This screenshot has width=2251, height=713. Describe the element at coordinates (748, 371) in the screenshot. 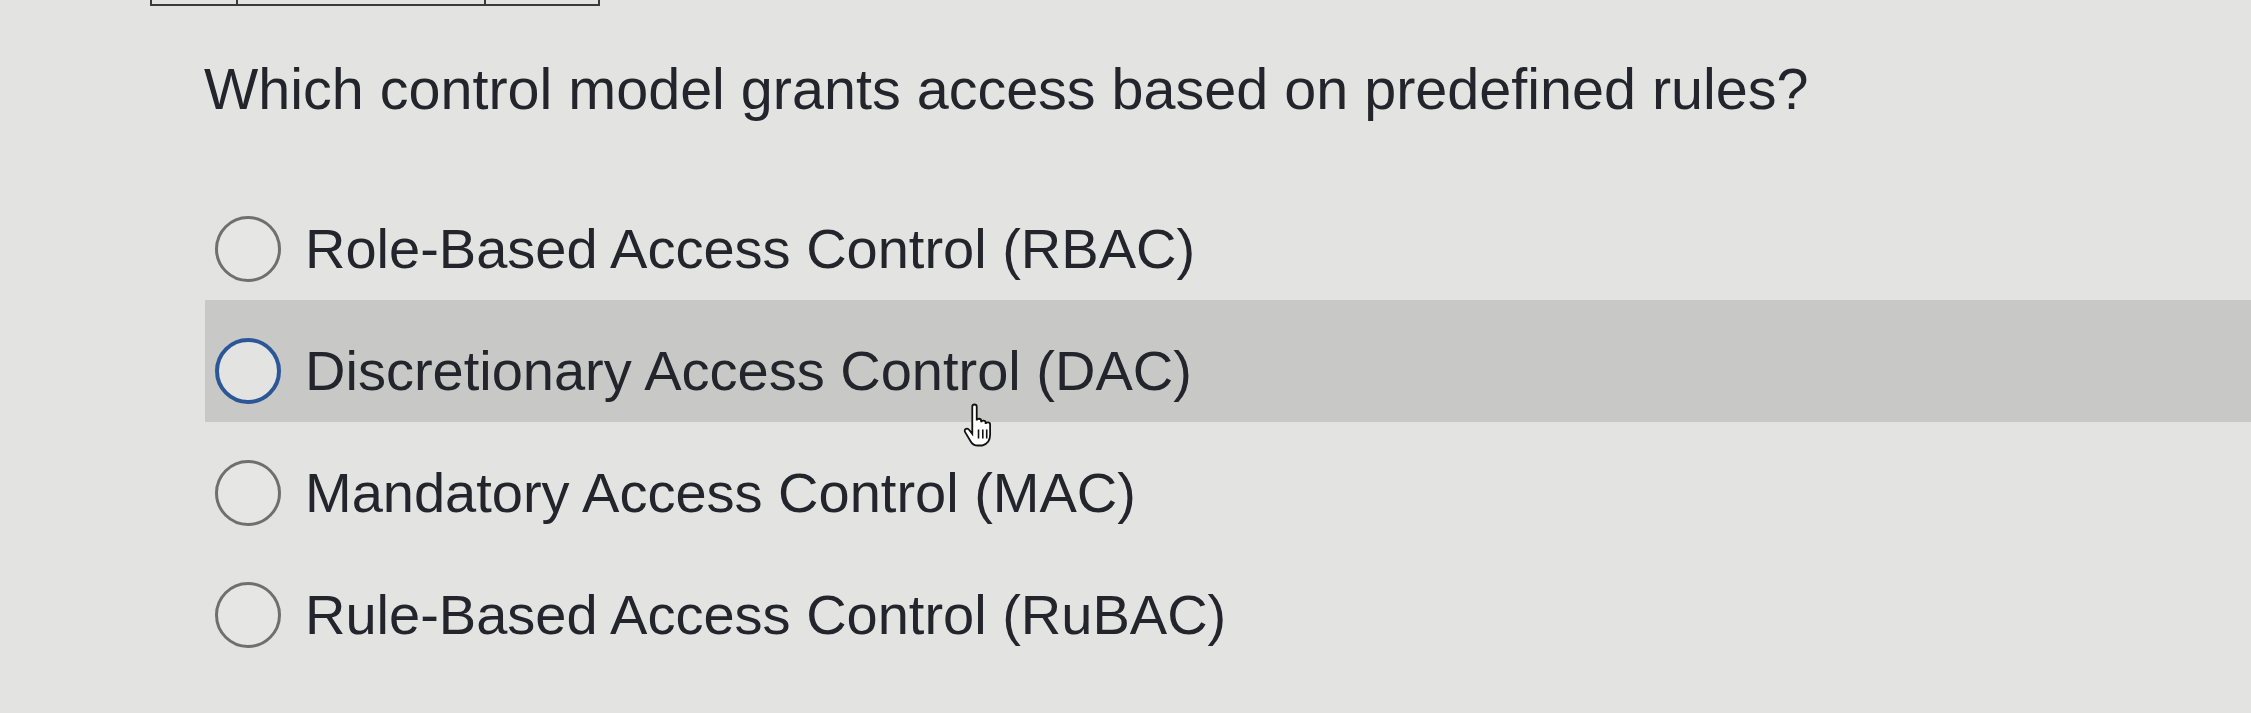

I see `option-label: Discretionary Access Control (DAC)` at that location.